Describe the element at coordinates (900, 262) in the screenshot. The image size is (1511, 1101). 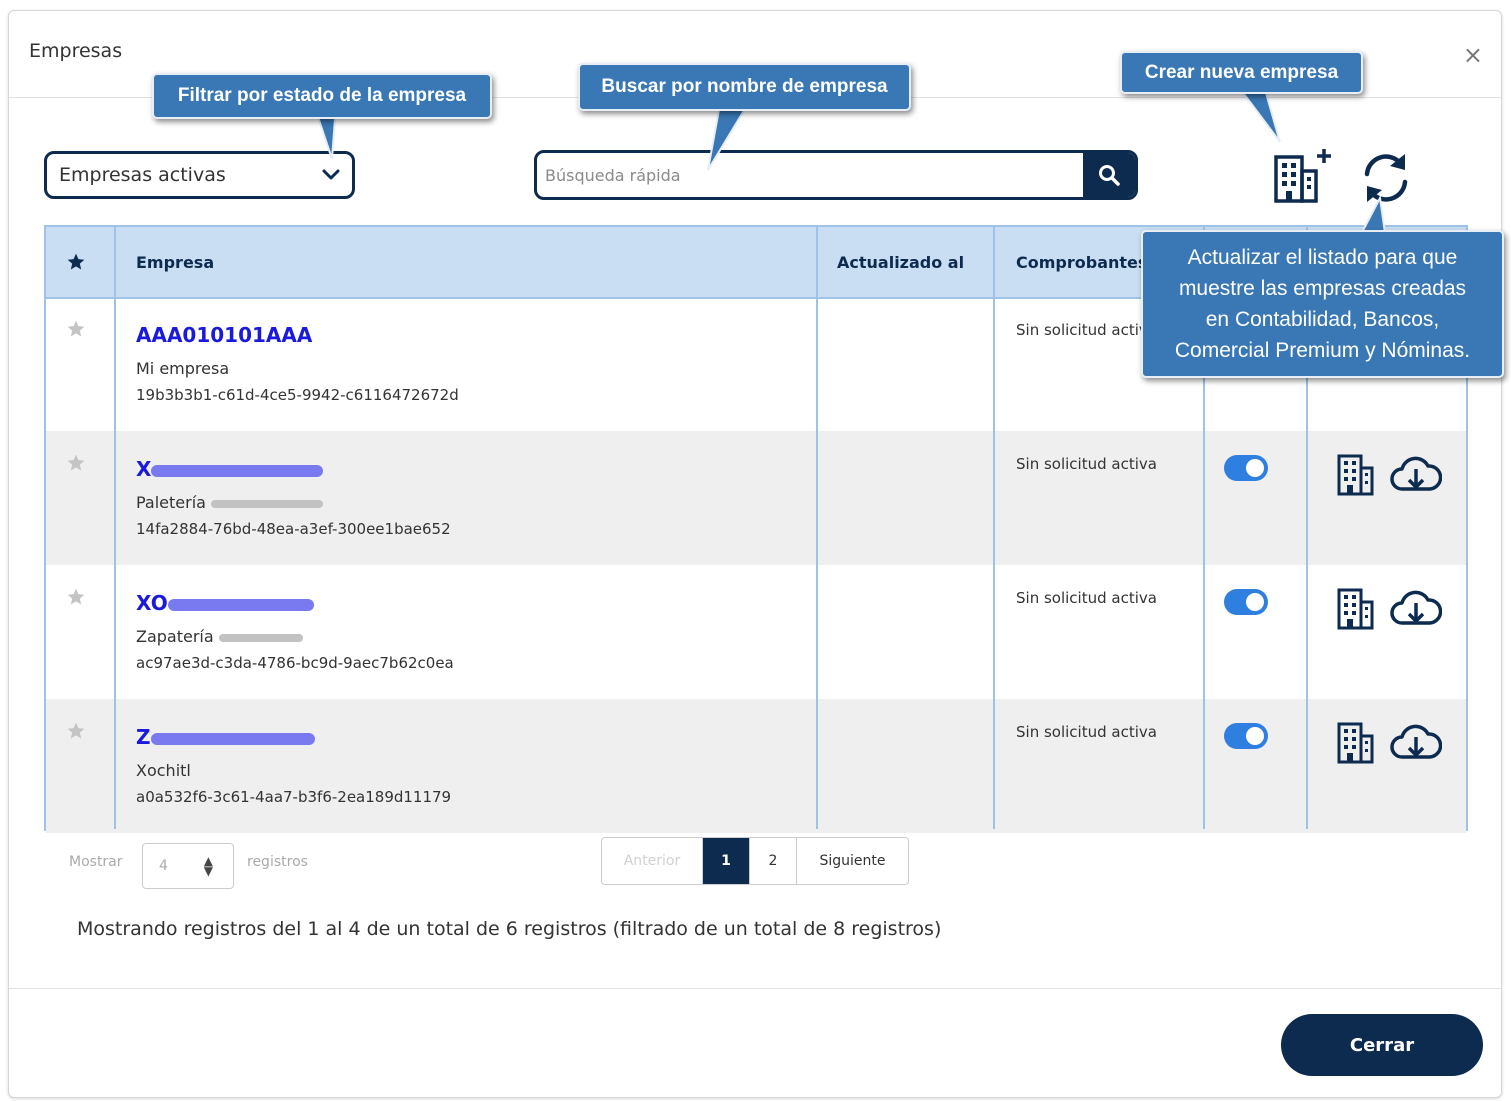
I see `actualizado-column-header: Actualizado al` at that location.